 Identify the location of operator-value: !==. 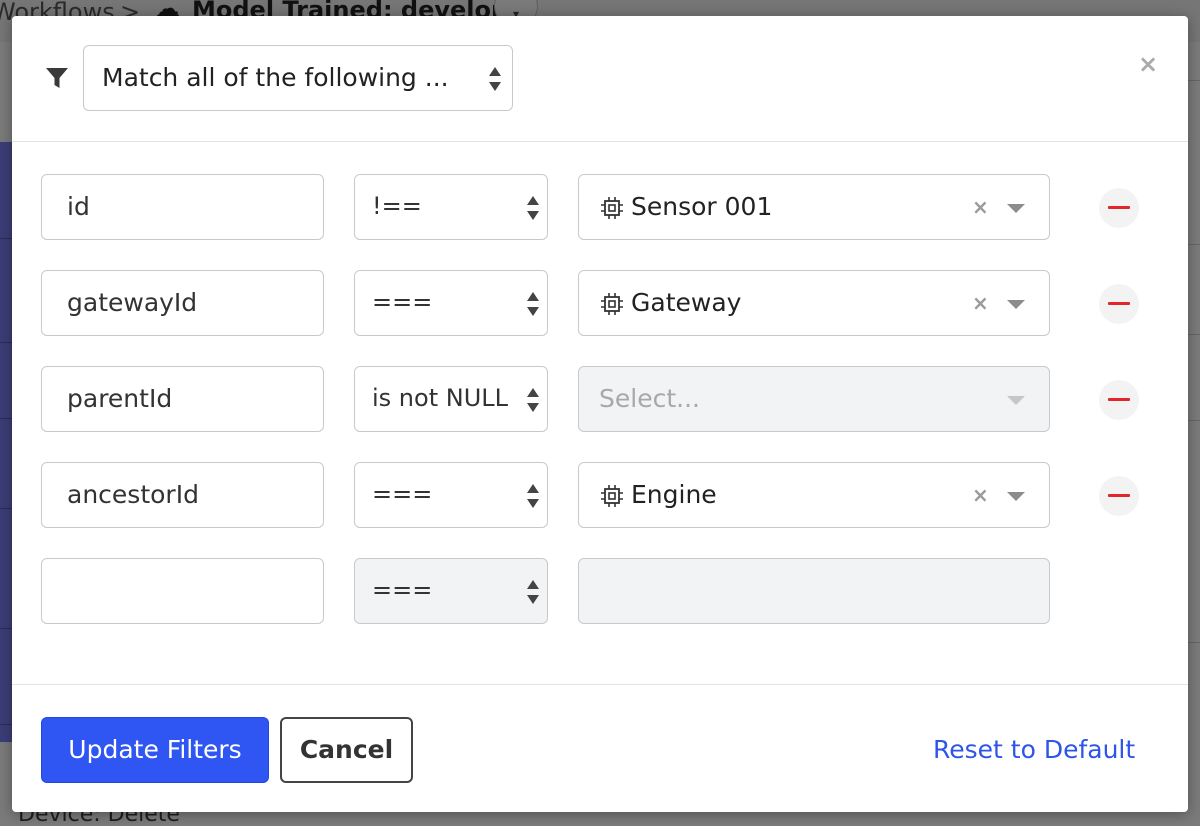
(397, 206).